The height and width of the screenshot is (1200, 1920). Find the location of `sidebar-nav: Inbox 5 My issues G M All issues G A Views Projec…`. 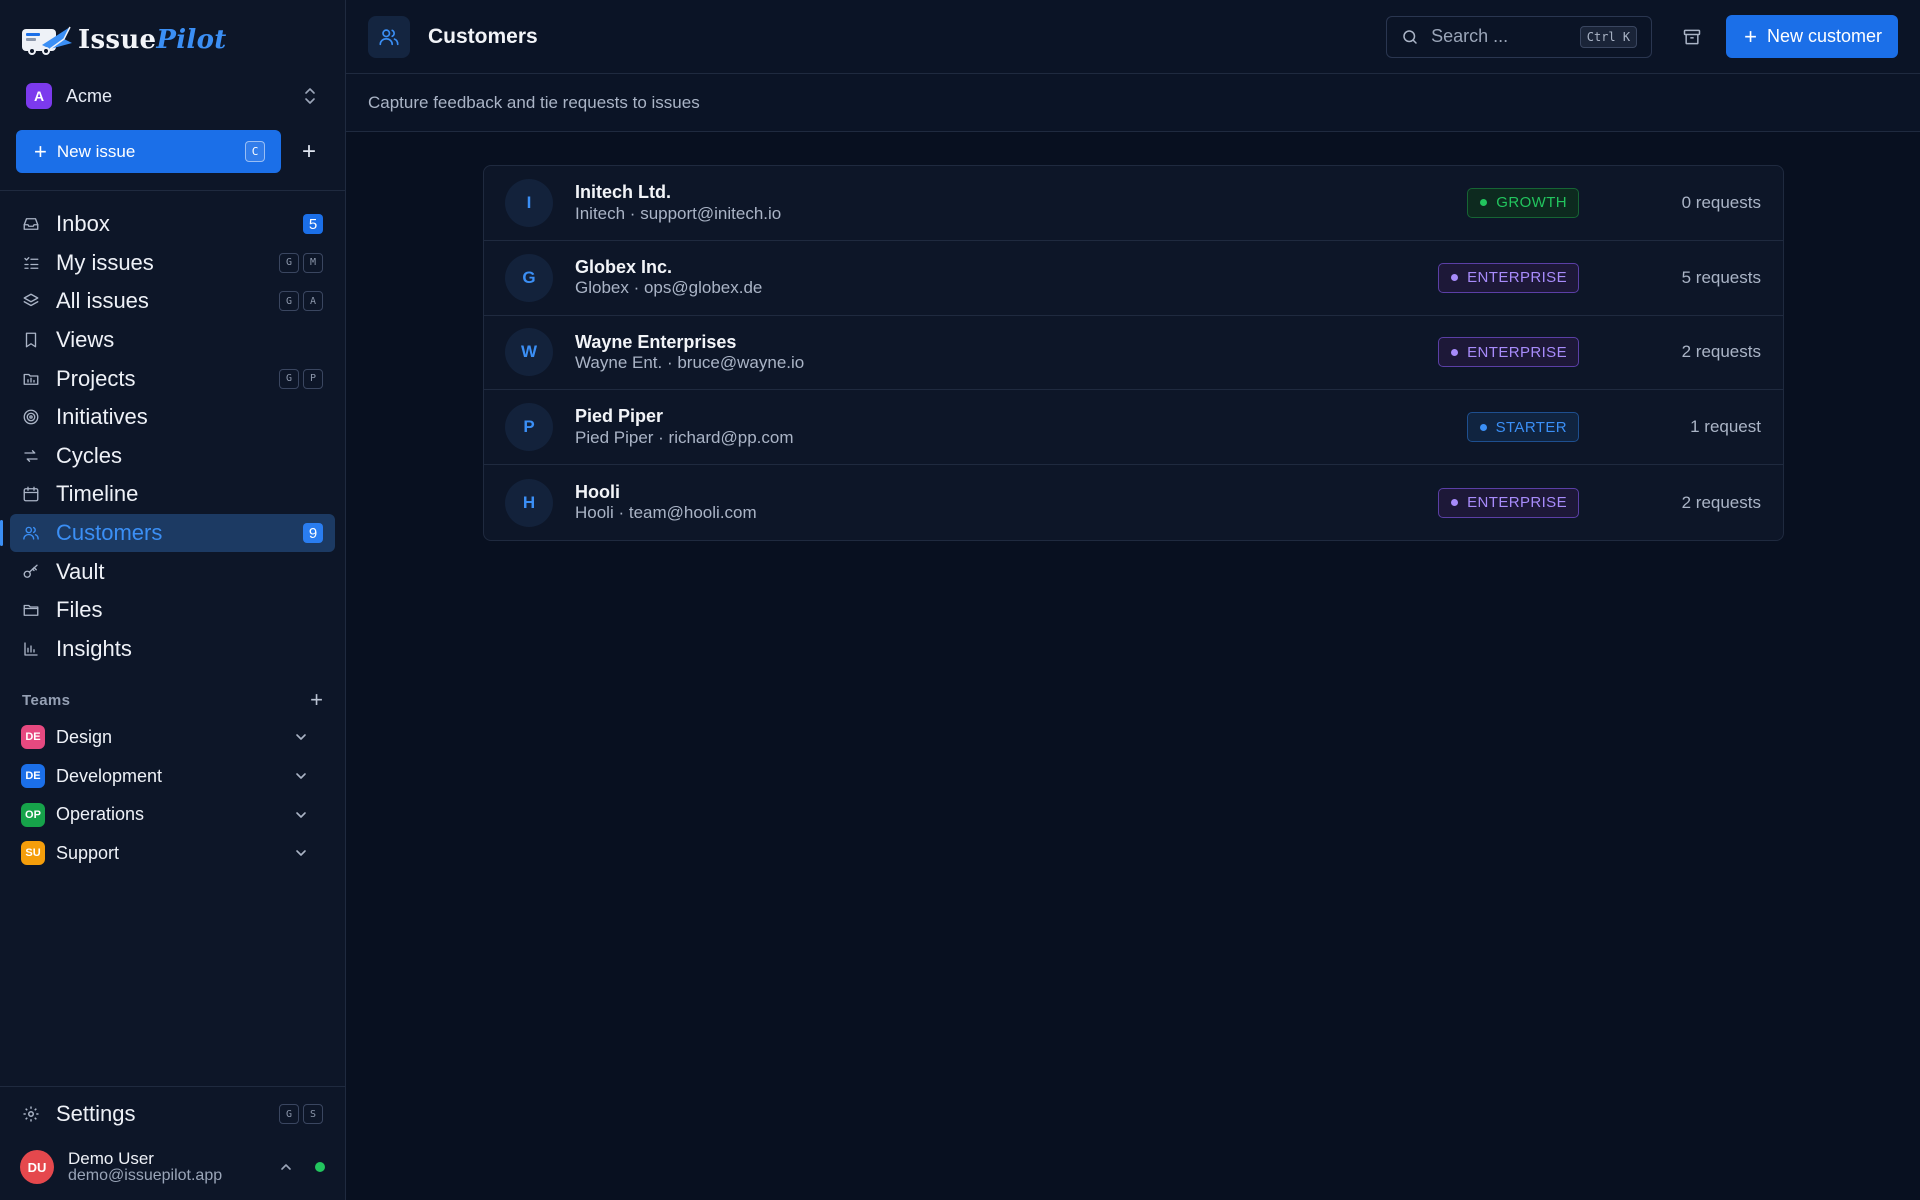

sidebar-nav: Inbox 5 My issues G M All issues G A Views Projec… is located at coordinates (172, 429).